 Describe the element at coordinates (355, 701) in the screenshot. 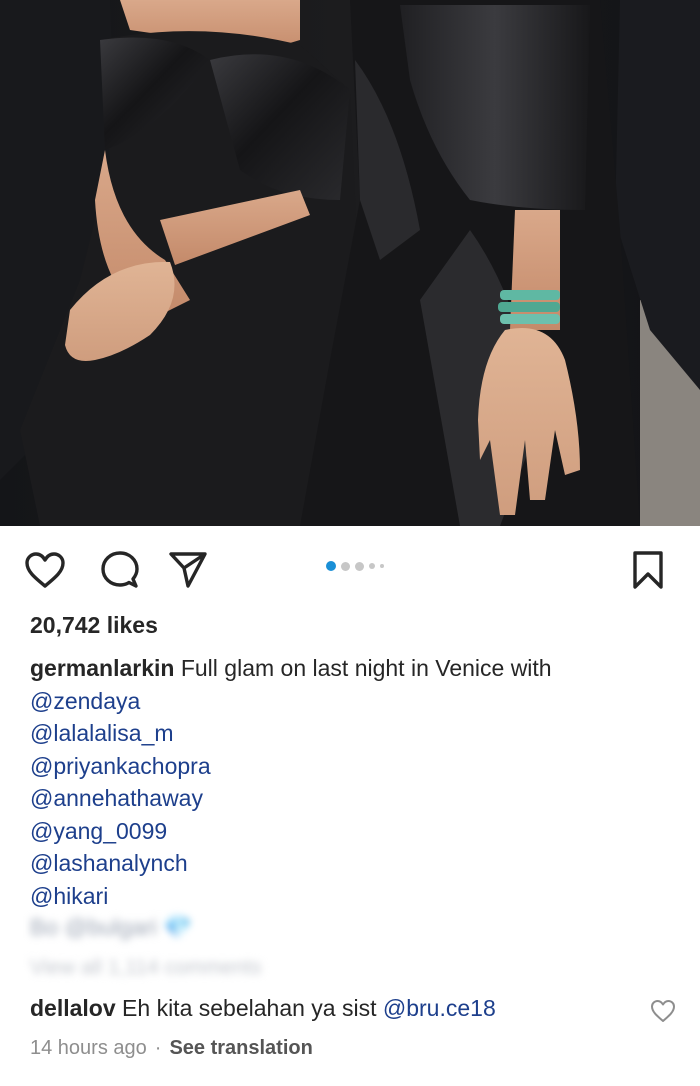

I see `mention-link: @zendaya` at that location.